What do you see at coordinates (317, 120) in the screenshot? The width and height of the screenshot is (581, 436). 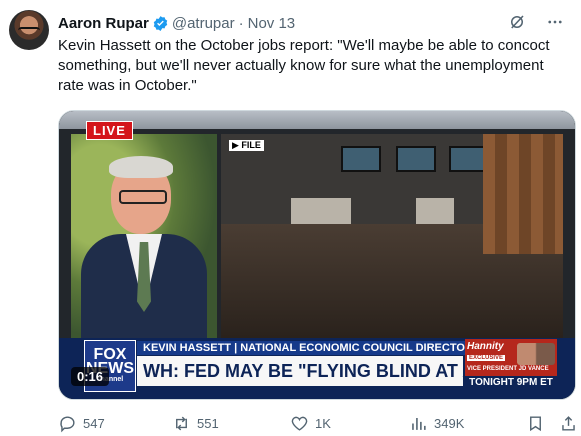 I see `video-top-strip` at bounding box center [317, 120].